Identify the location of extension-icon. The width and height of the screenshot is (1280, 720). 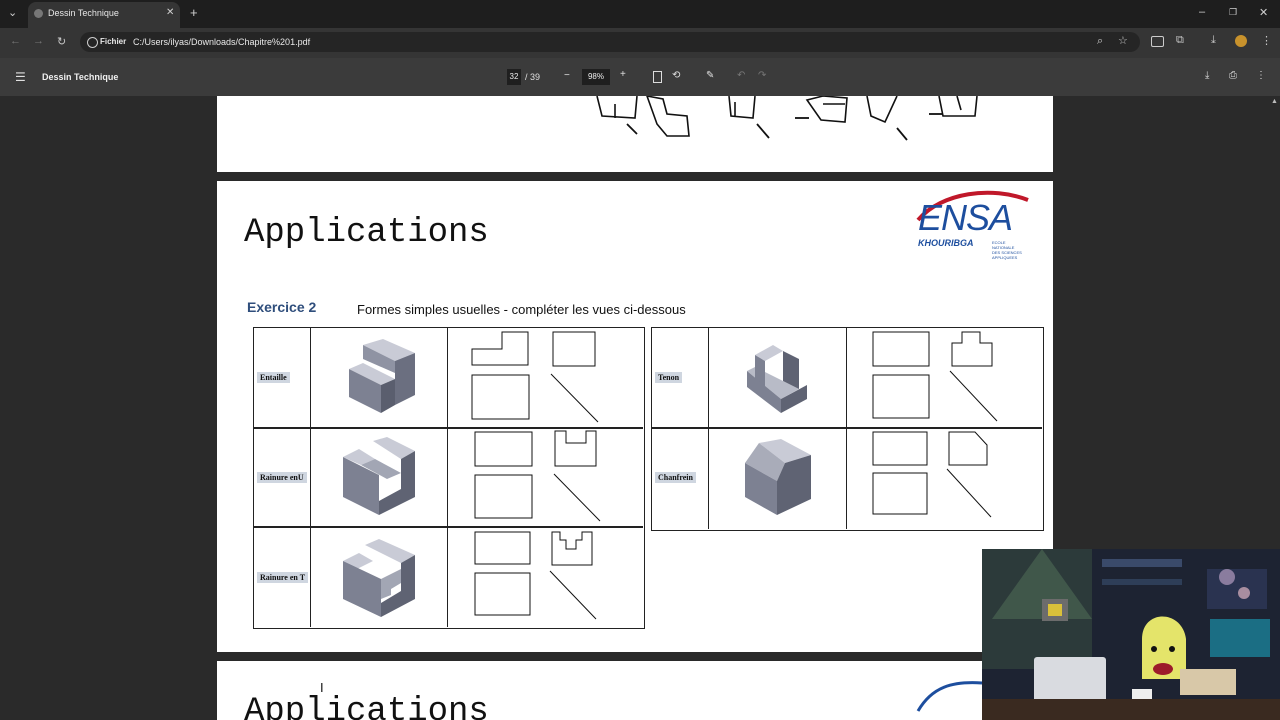
(1157, 41).